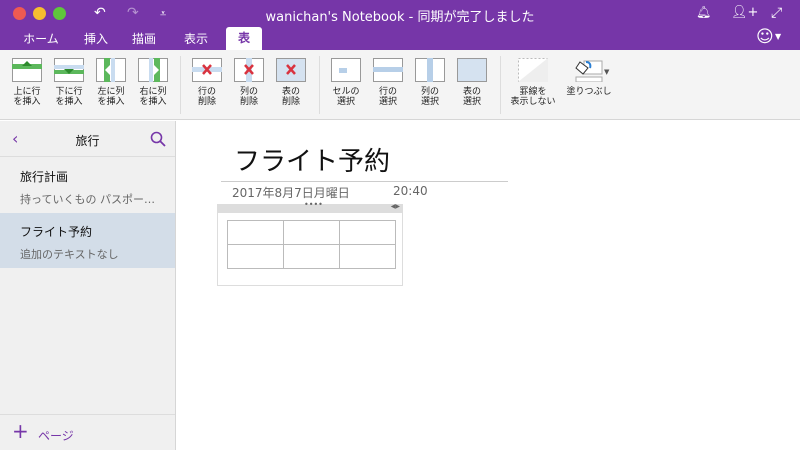  What do you see at coordinates (244, 38) in the screenshot?
I see `tab-table: 表` at bounding box center [244, 38].